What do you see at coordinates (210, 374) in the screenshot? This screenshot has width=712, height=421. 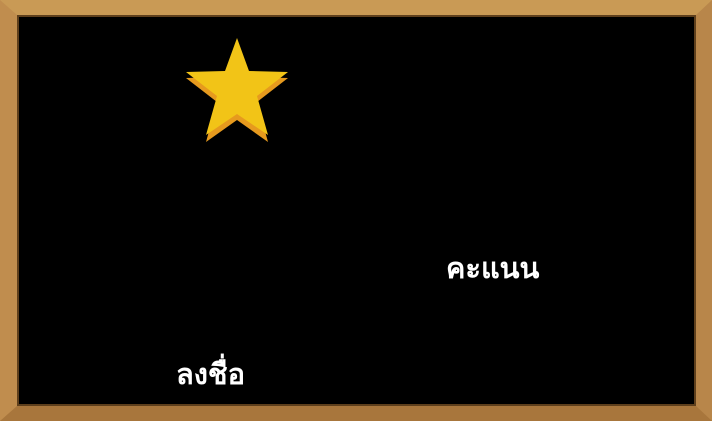 I see `register-button: ลงชื่อ` at bounding box center [210, 374].